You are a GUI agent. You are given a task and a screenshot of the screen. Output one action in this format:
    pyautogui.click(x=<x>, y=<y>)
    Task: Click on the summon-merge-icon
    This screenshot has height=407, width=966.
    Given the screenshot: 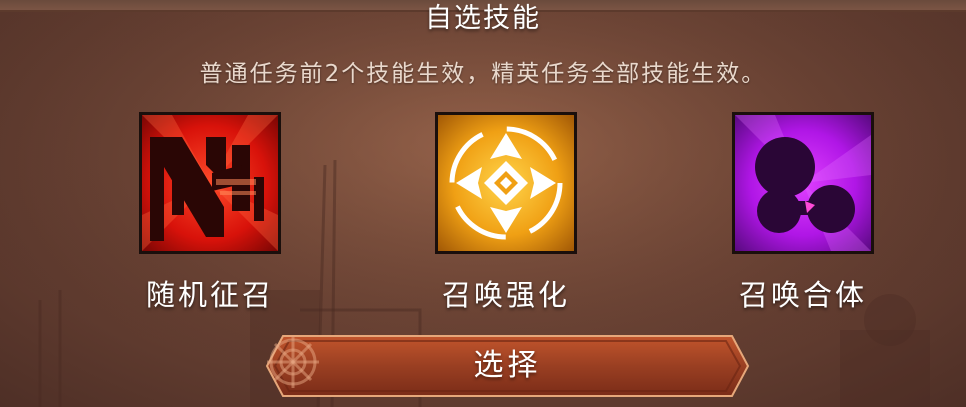 What is the action you would take?
    pyautogui.click(x=803, y=183)
    